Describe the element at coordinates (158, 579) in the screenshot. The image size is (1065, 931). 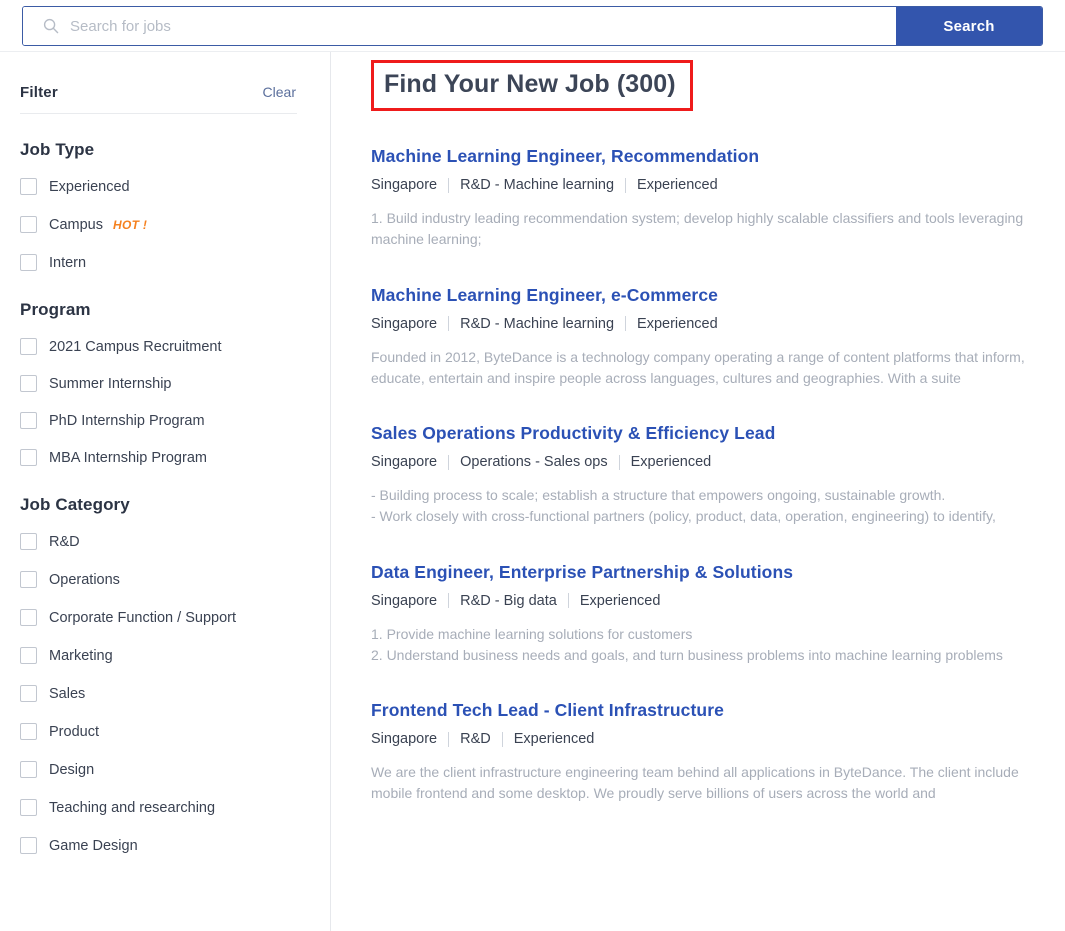
I see `filter-option-operations: Operations` at that location.